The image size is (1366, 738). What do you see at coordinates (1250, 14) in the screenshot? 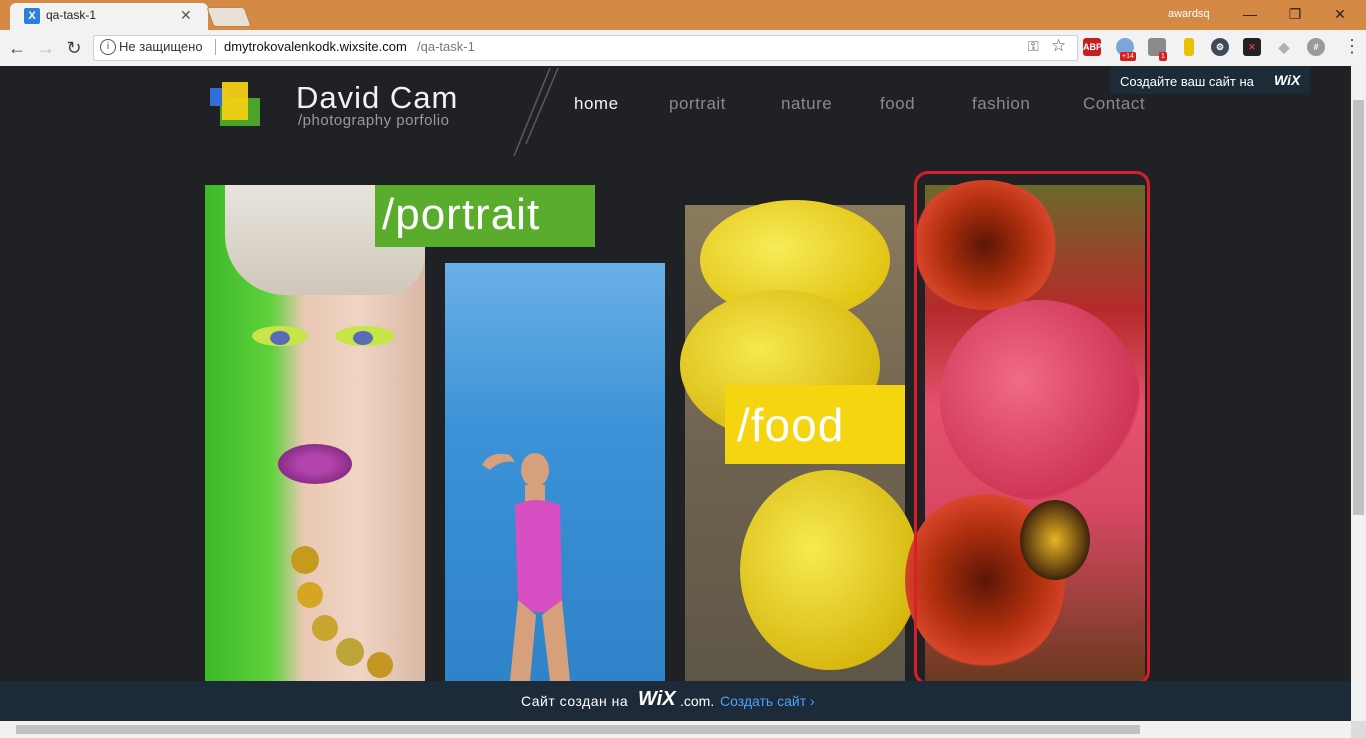
I see `minimize-icon: —` at bounding box center [1250, 14].